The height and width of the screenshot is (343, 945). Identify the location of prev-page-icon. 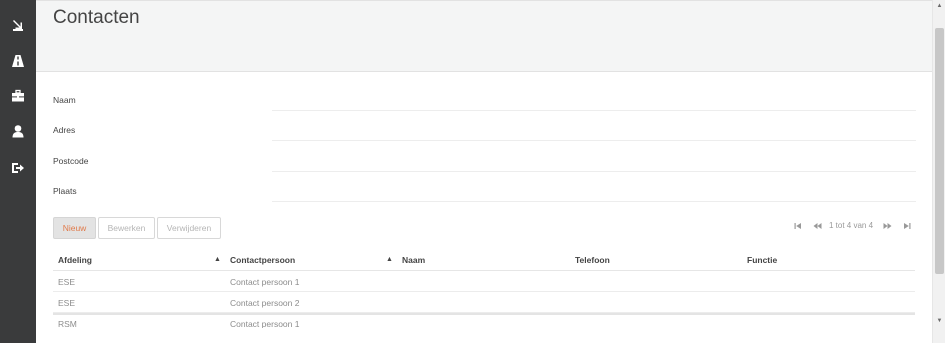
(817, 226).